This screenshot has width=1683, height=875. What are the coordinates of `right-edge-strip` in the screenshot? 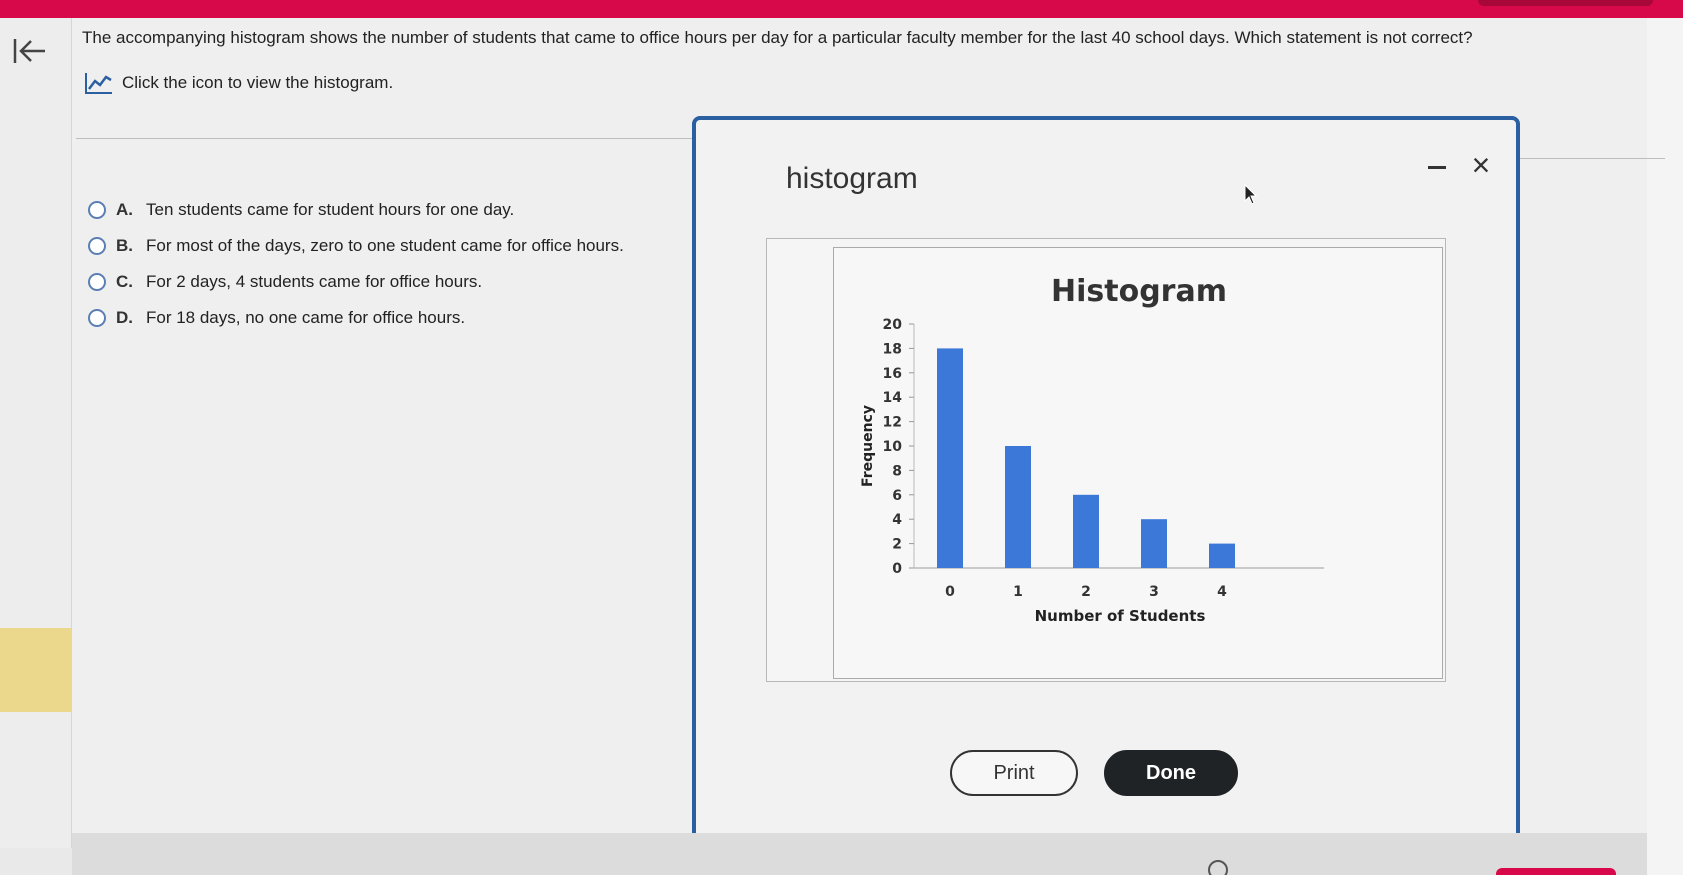 It's located at (1665, 446).